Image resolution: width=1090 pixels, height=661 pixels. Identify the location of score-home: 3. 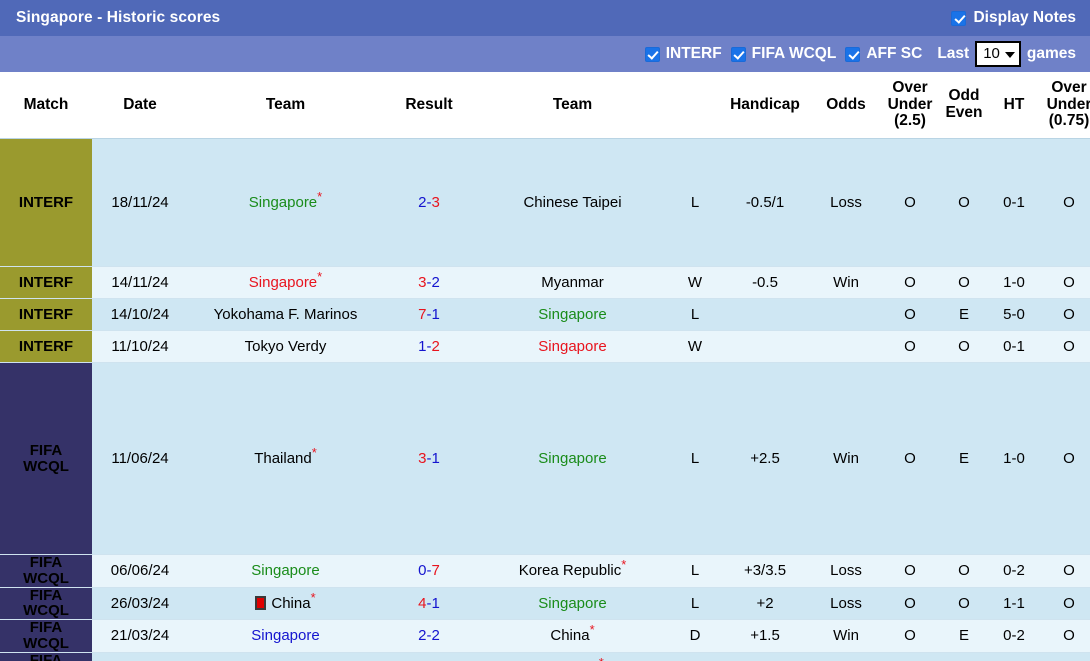
(422, 459).